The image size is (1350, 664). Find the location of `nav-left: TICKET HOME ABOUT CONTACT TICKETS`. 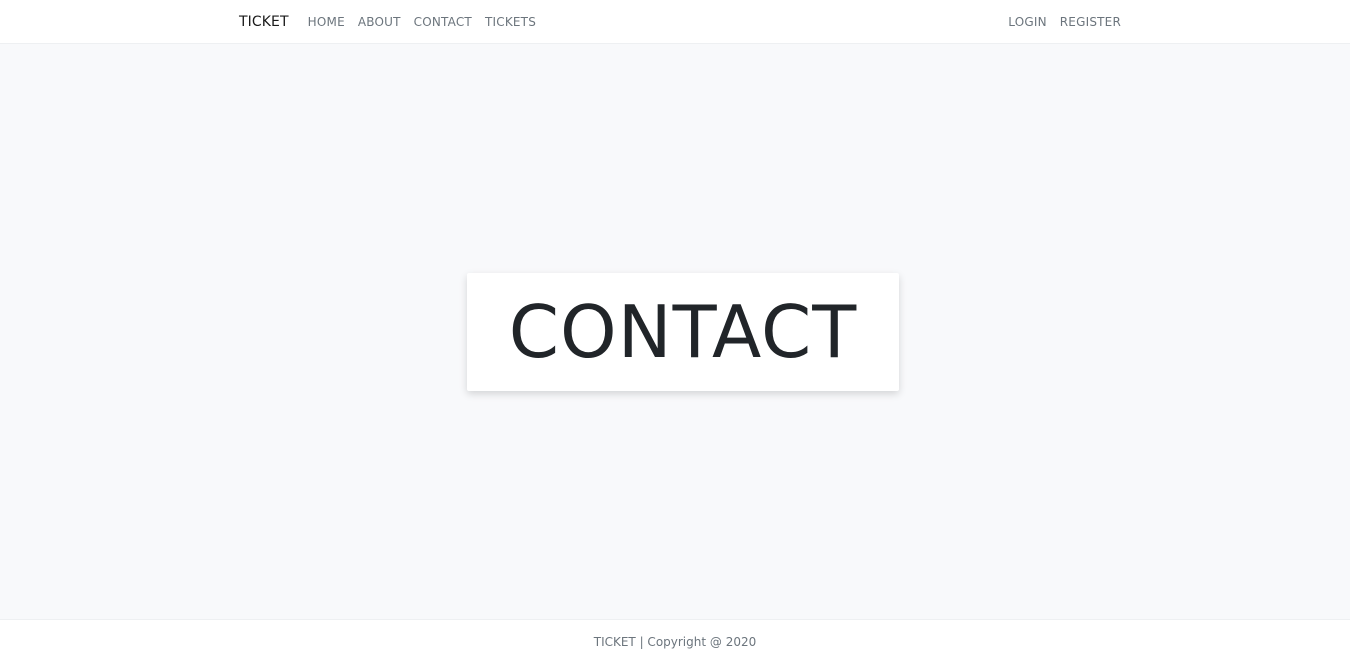

nav-left: TICKET HOME ABOUT CONTACT TICKETS is located at coordinates (394, 22).